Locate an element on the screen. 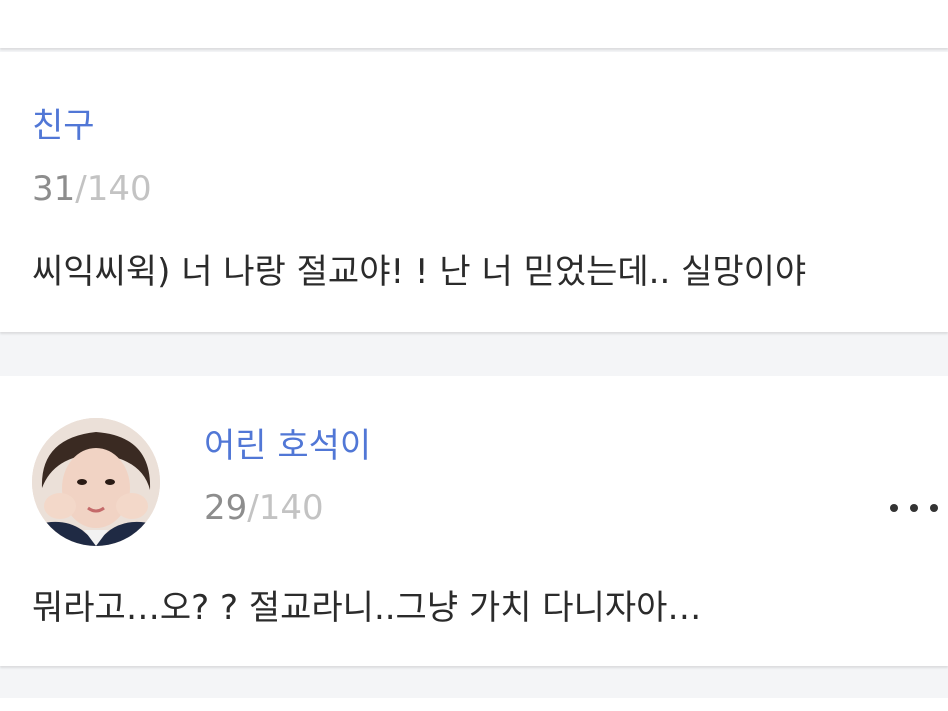  comment-author: 어린 호석이 is located at coordinates (287, 442).